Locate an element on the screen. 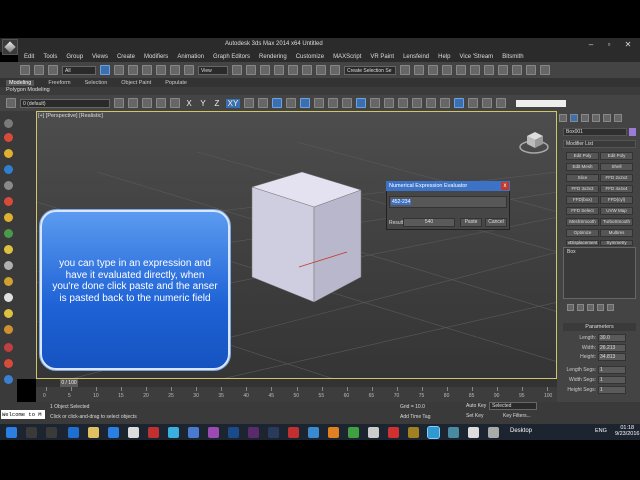 This screenshot has height=480, width=640. modifier-button: FFD 3x3x3 is located at coordinates (582, 189).